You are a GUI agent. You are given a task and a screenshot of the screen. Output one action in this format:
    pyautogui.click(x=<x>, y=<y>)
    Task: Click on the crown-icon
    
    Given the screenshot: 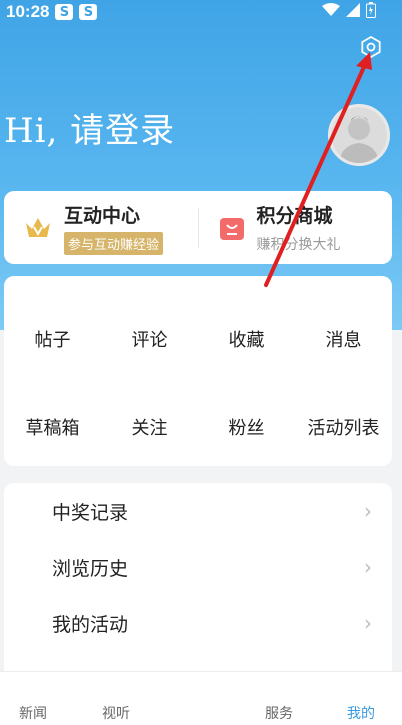 What is the action you would take?
    pyautogui.click(x=38, y=227)
    